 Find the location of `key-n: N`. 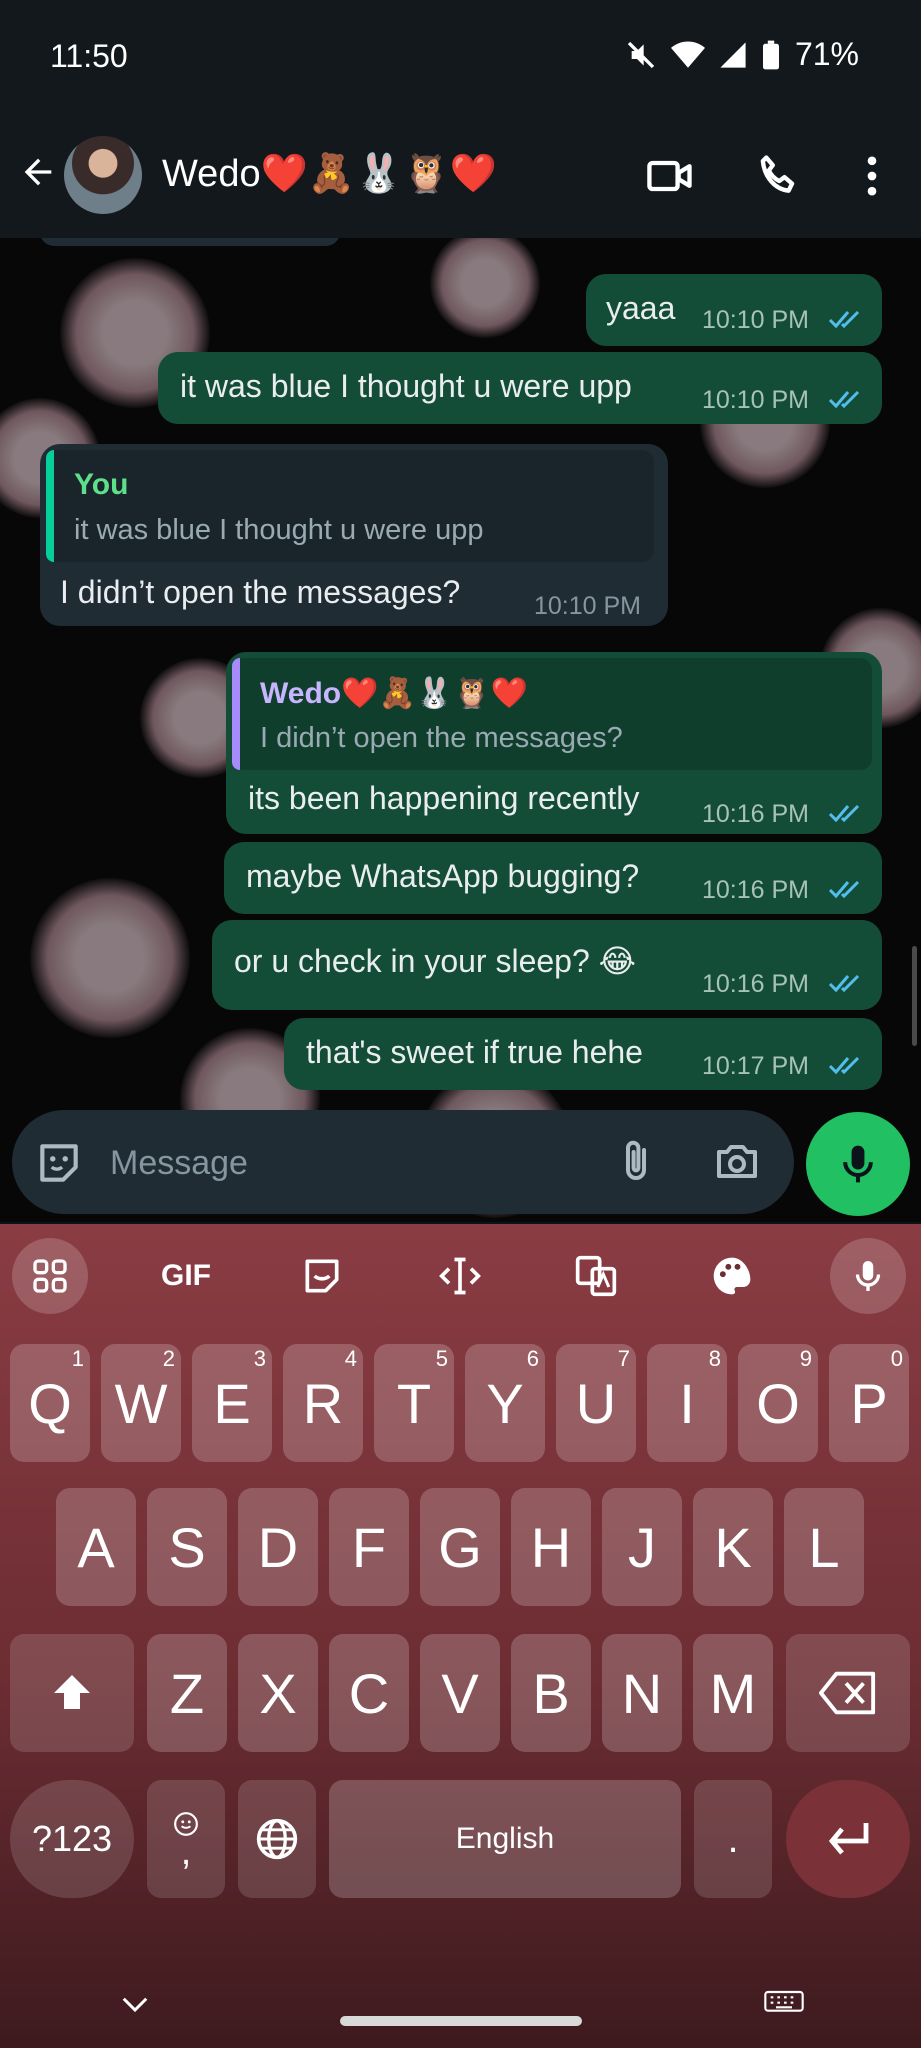

key-n: N is located at coordinates (642, 1693).